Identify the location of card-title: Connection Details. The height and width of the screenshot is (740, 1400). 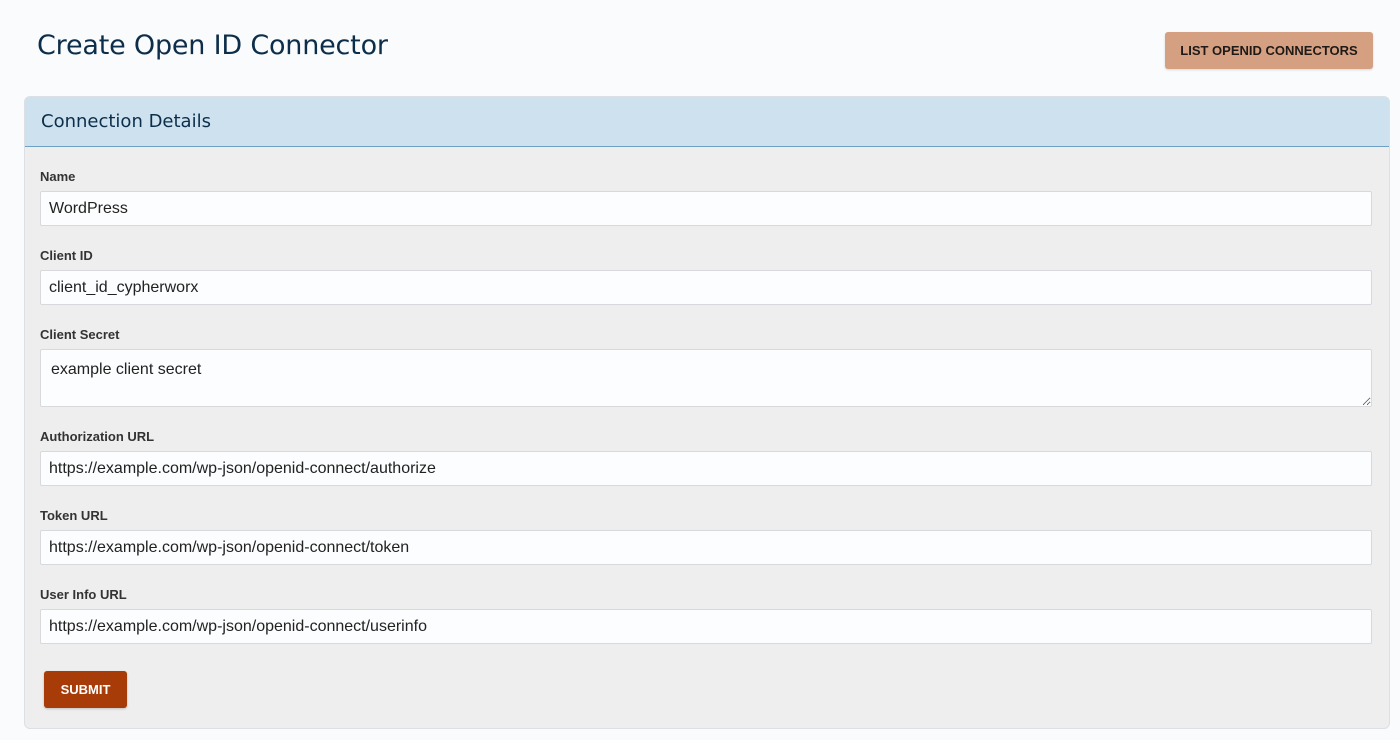
(126, 121).